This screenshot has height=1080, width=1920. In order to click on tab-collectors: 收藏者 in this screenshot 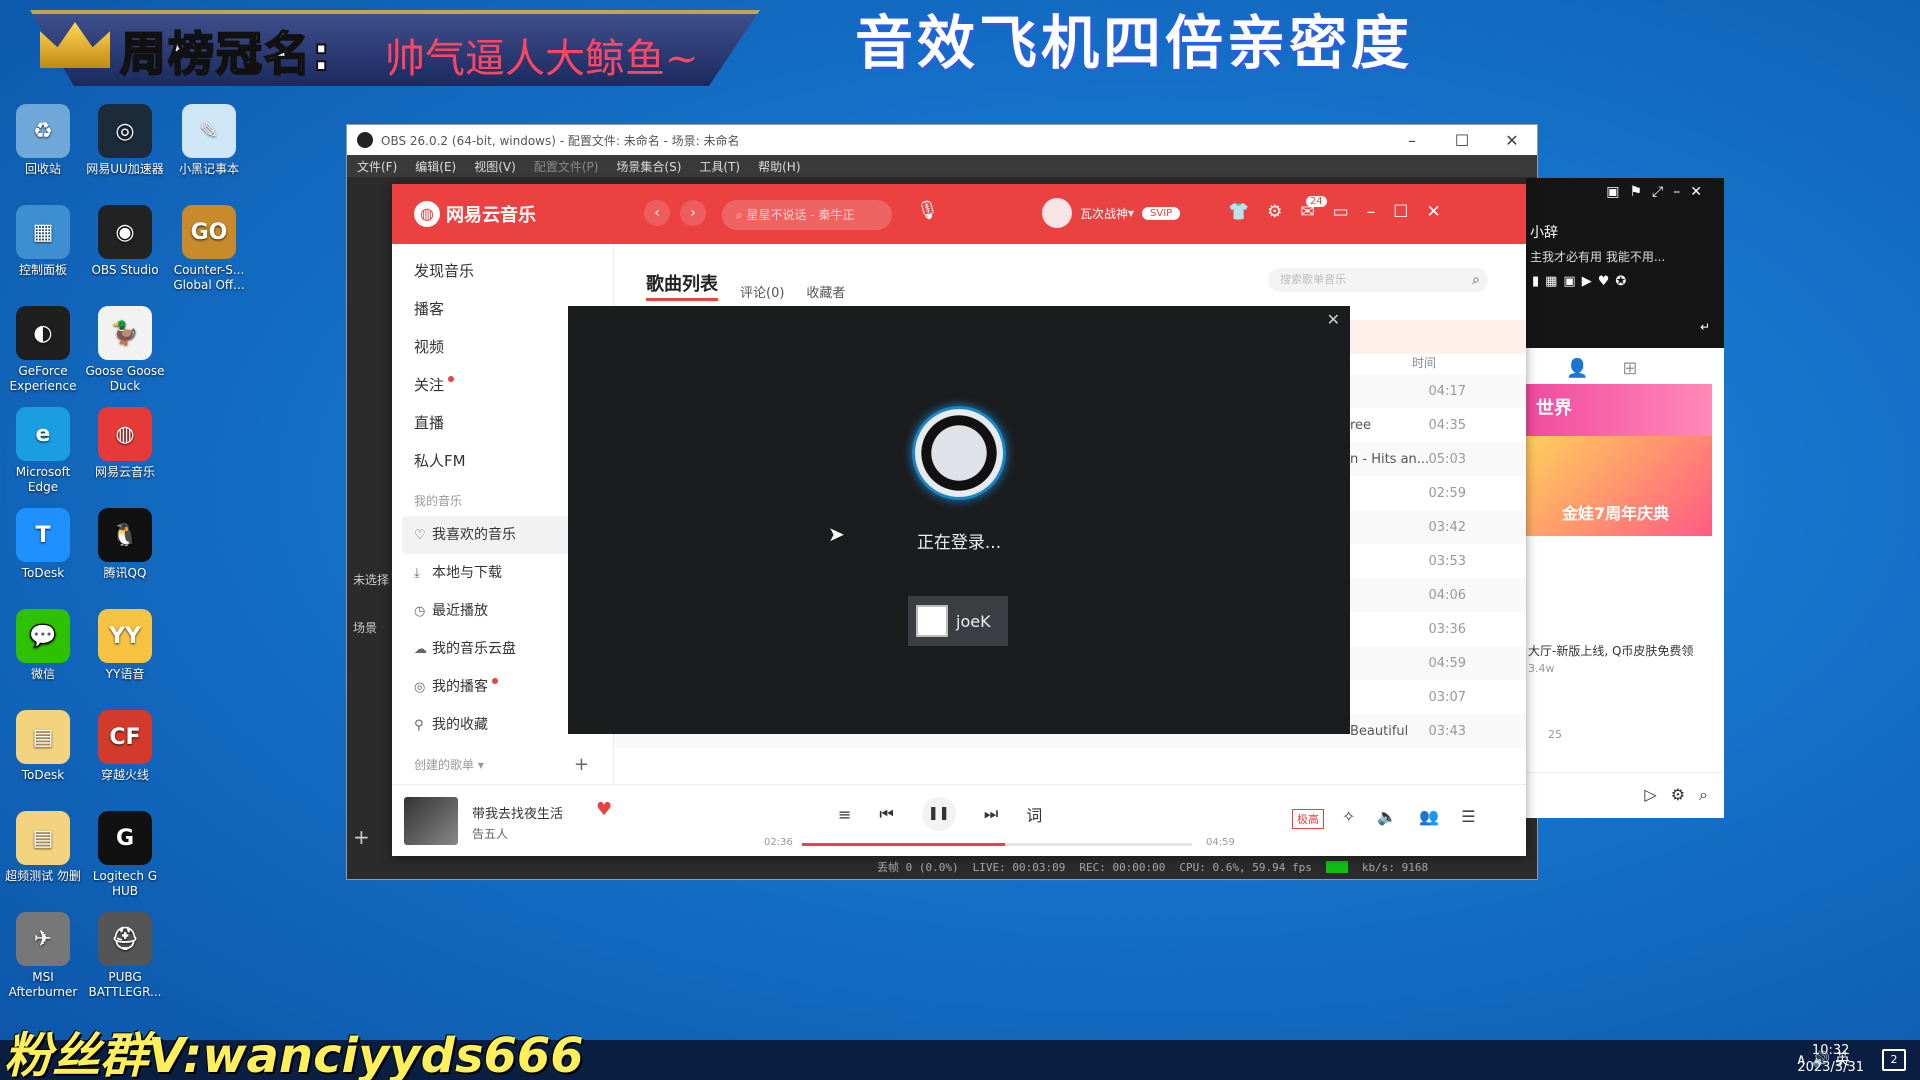, I will do `click(825, 291)`.